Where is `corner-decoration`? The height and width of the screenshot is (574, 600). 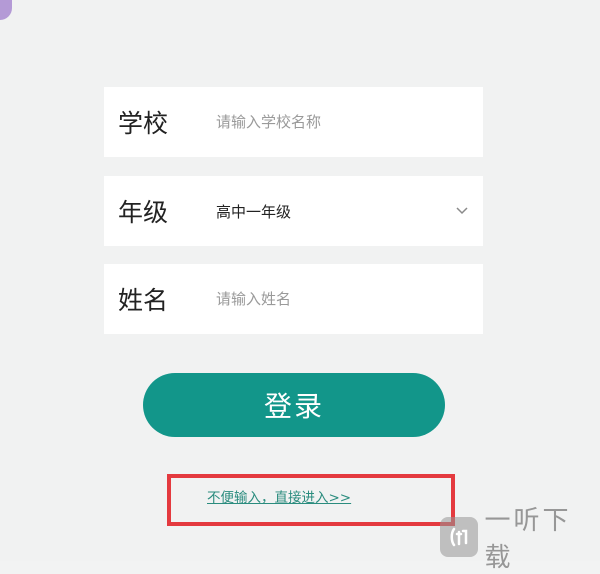
corner-decoration is located at coordinates (6, 10).